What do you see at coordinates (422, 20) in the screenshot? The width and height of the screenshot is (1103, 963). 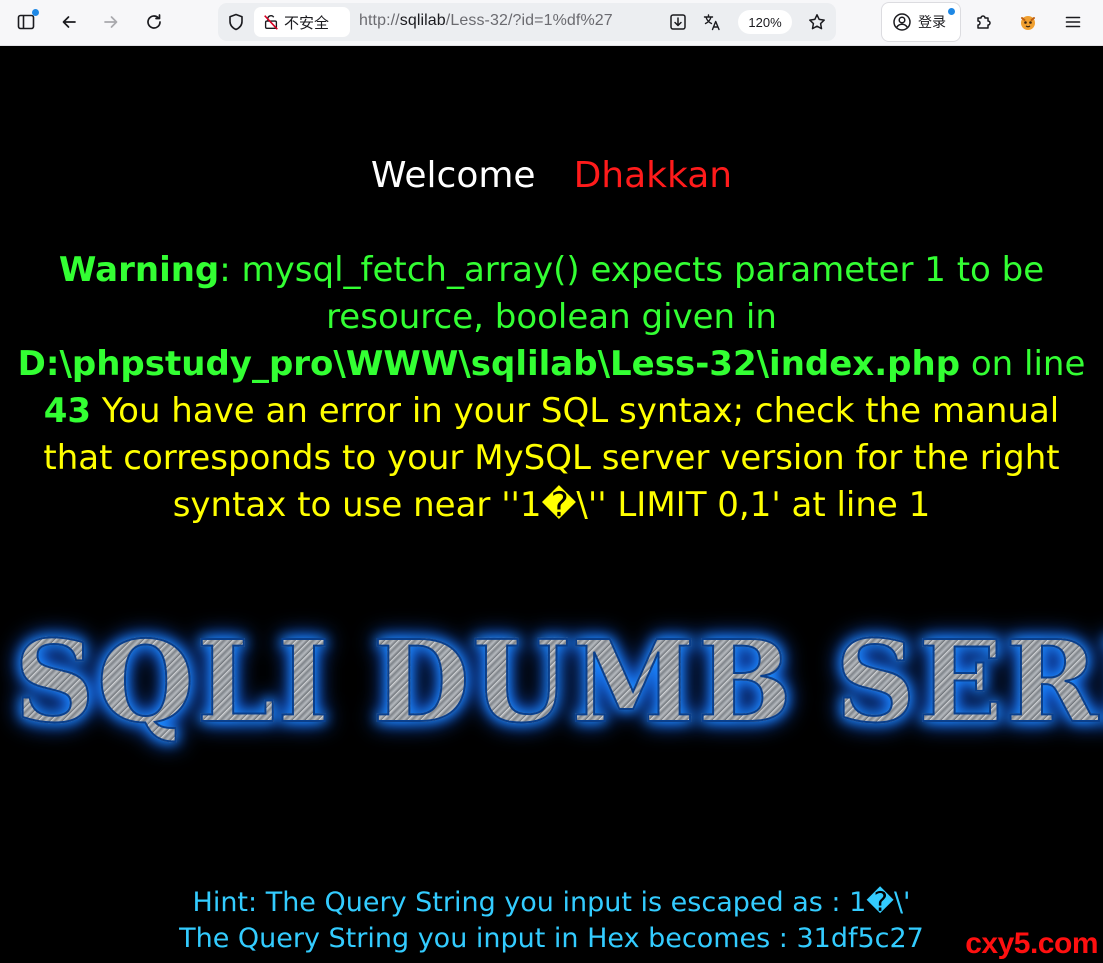 I see `url-host: sqlilab` at bounding box center [422, 20].